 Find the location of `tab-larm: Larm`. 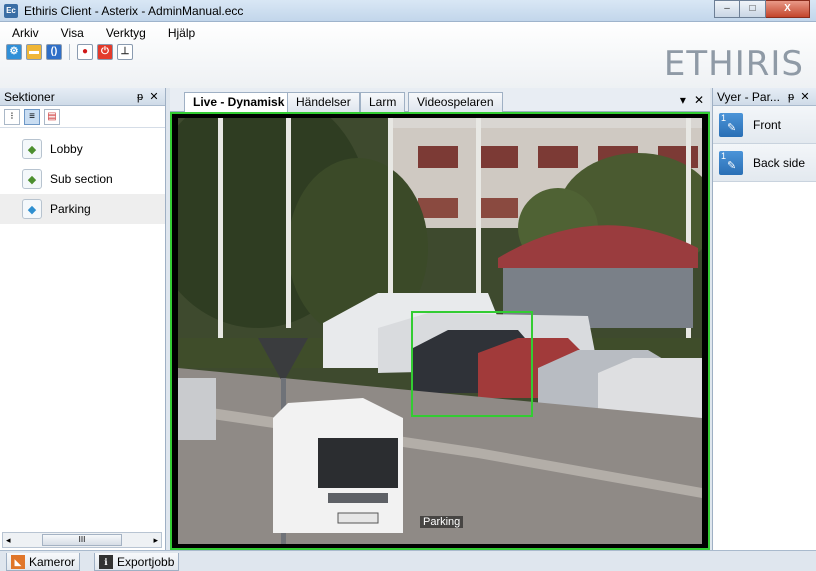

tab-larm: Larm is located at coordinates (383, 102).